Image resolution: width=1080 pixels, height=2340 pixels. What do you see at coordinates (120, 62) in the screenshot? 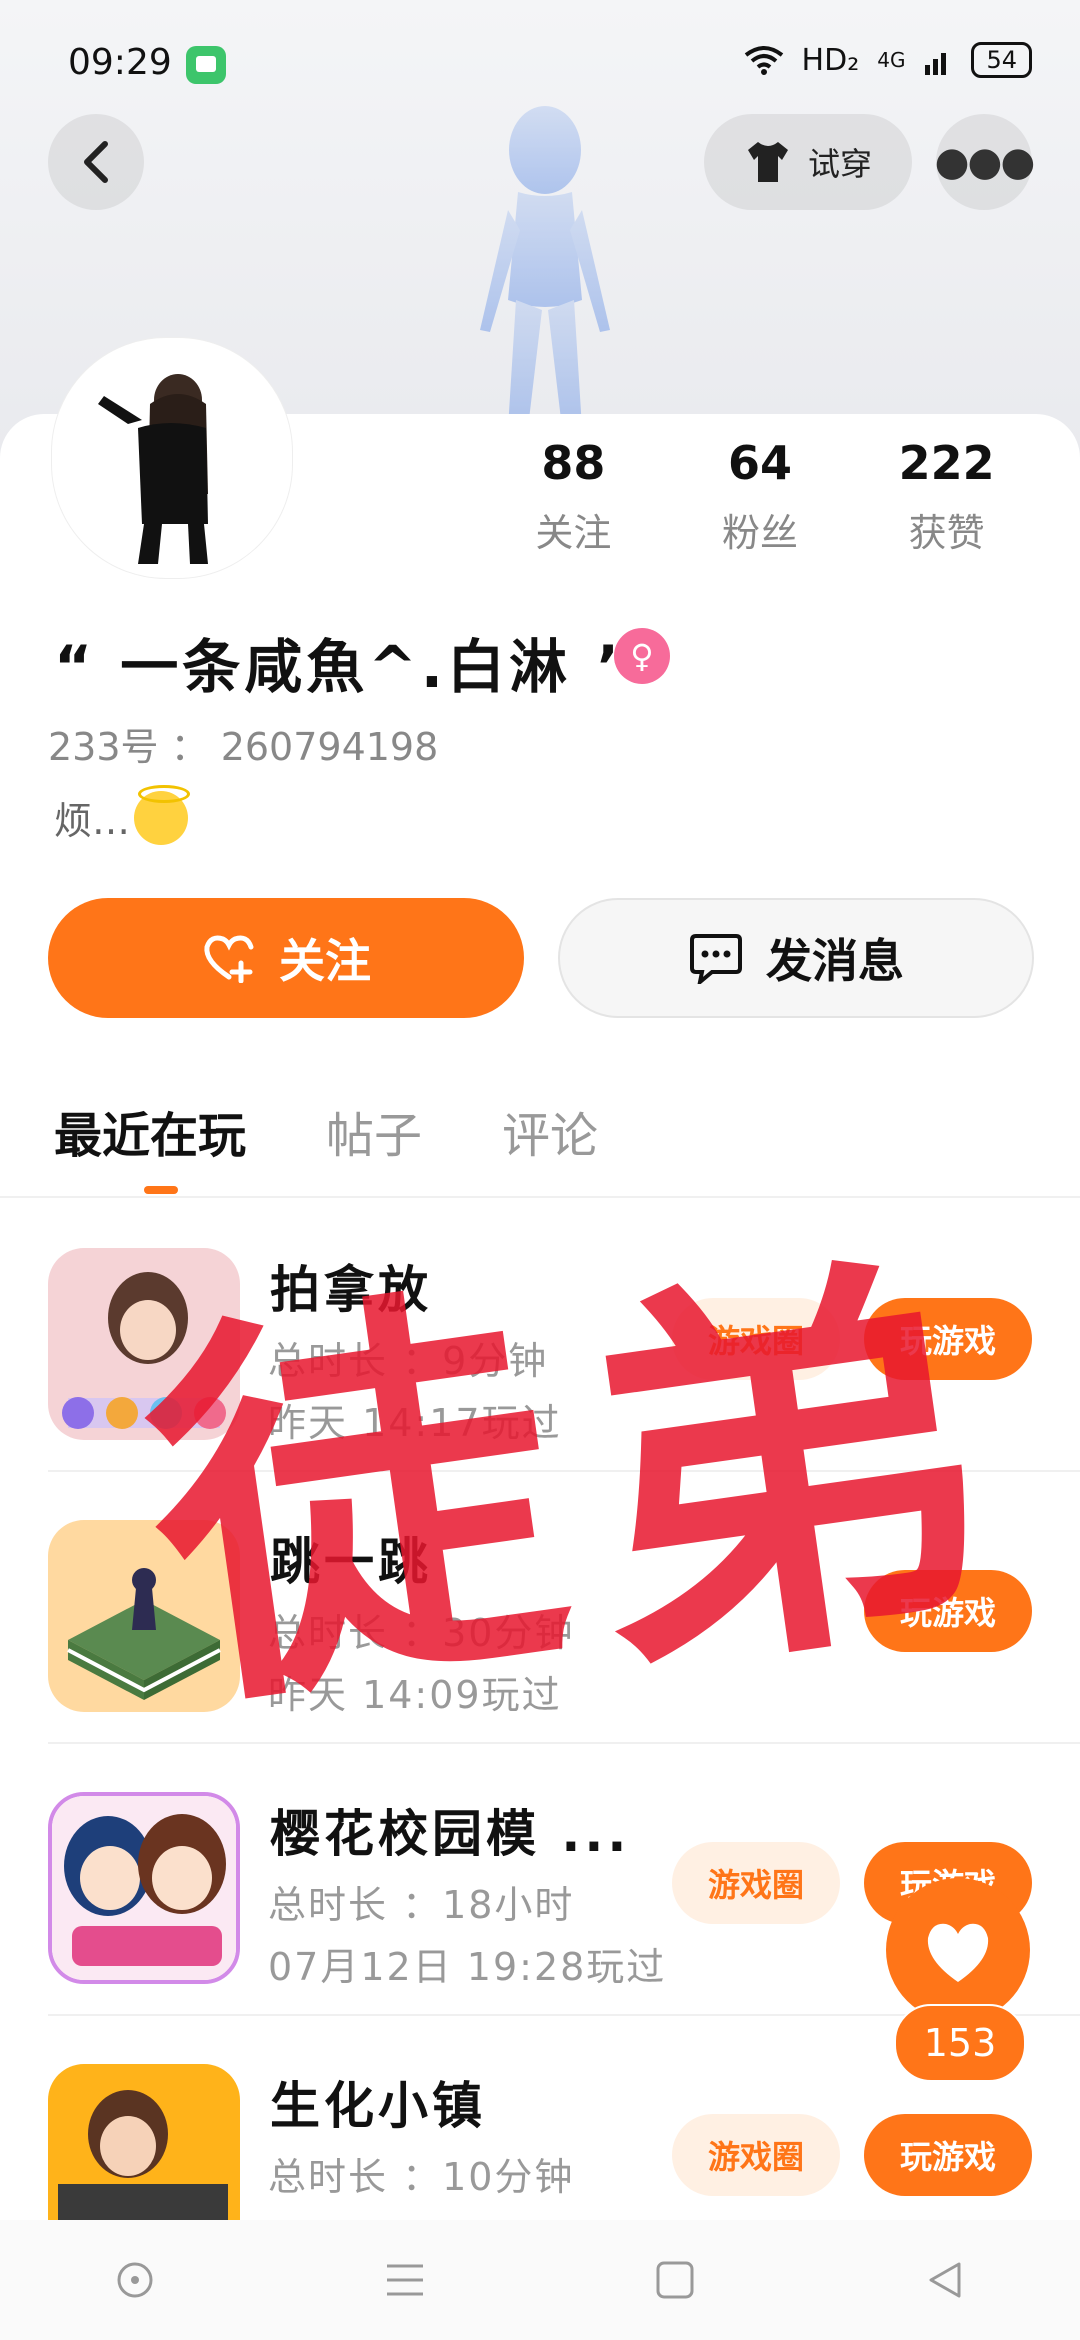
I see `status-time: 09:29` at bounding box center [120, 62].